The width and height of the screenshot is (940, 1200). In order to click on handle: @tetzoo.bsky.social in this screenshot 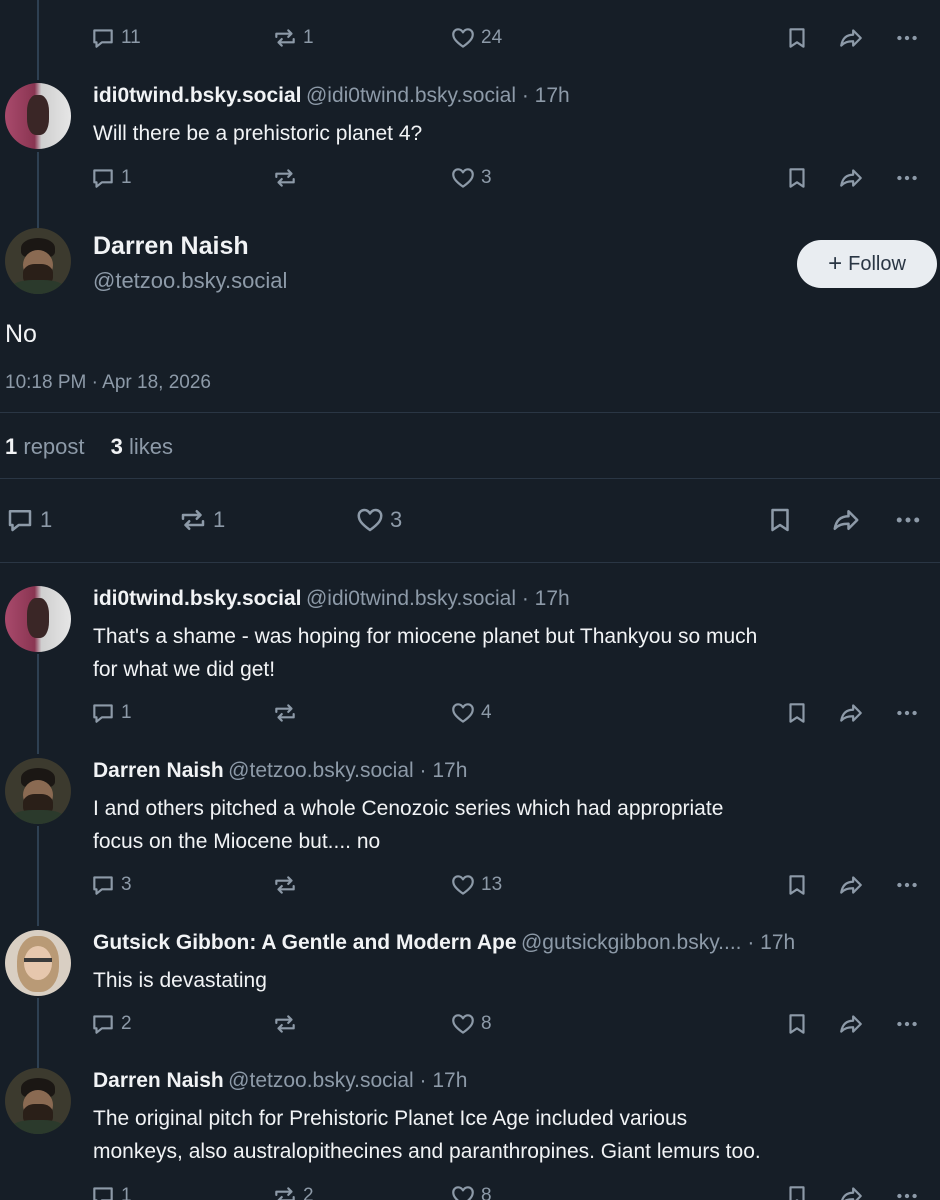, I will do `click(190, 281)`.